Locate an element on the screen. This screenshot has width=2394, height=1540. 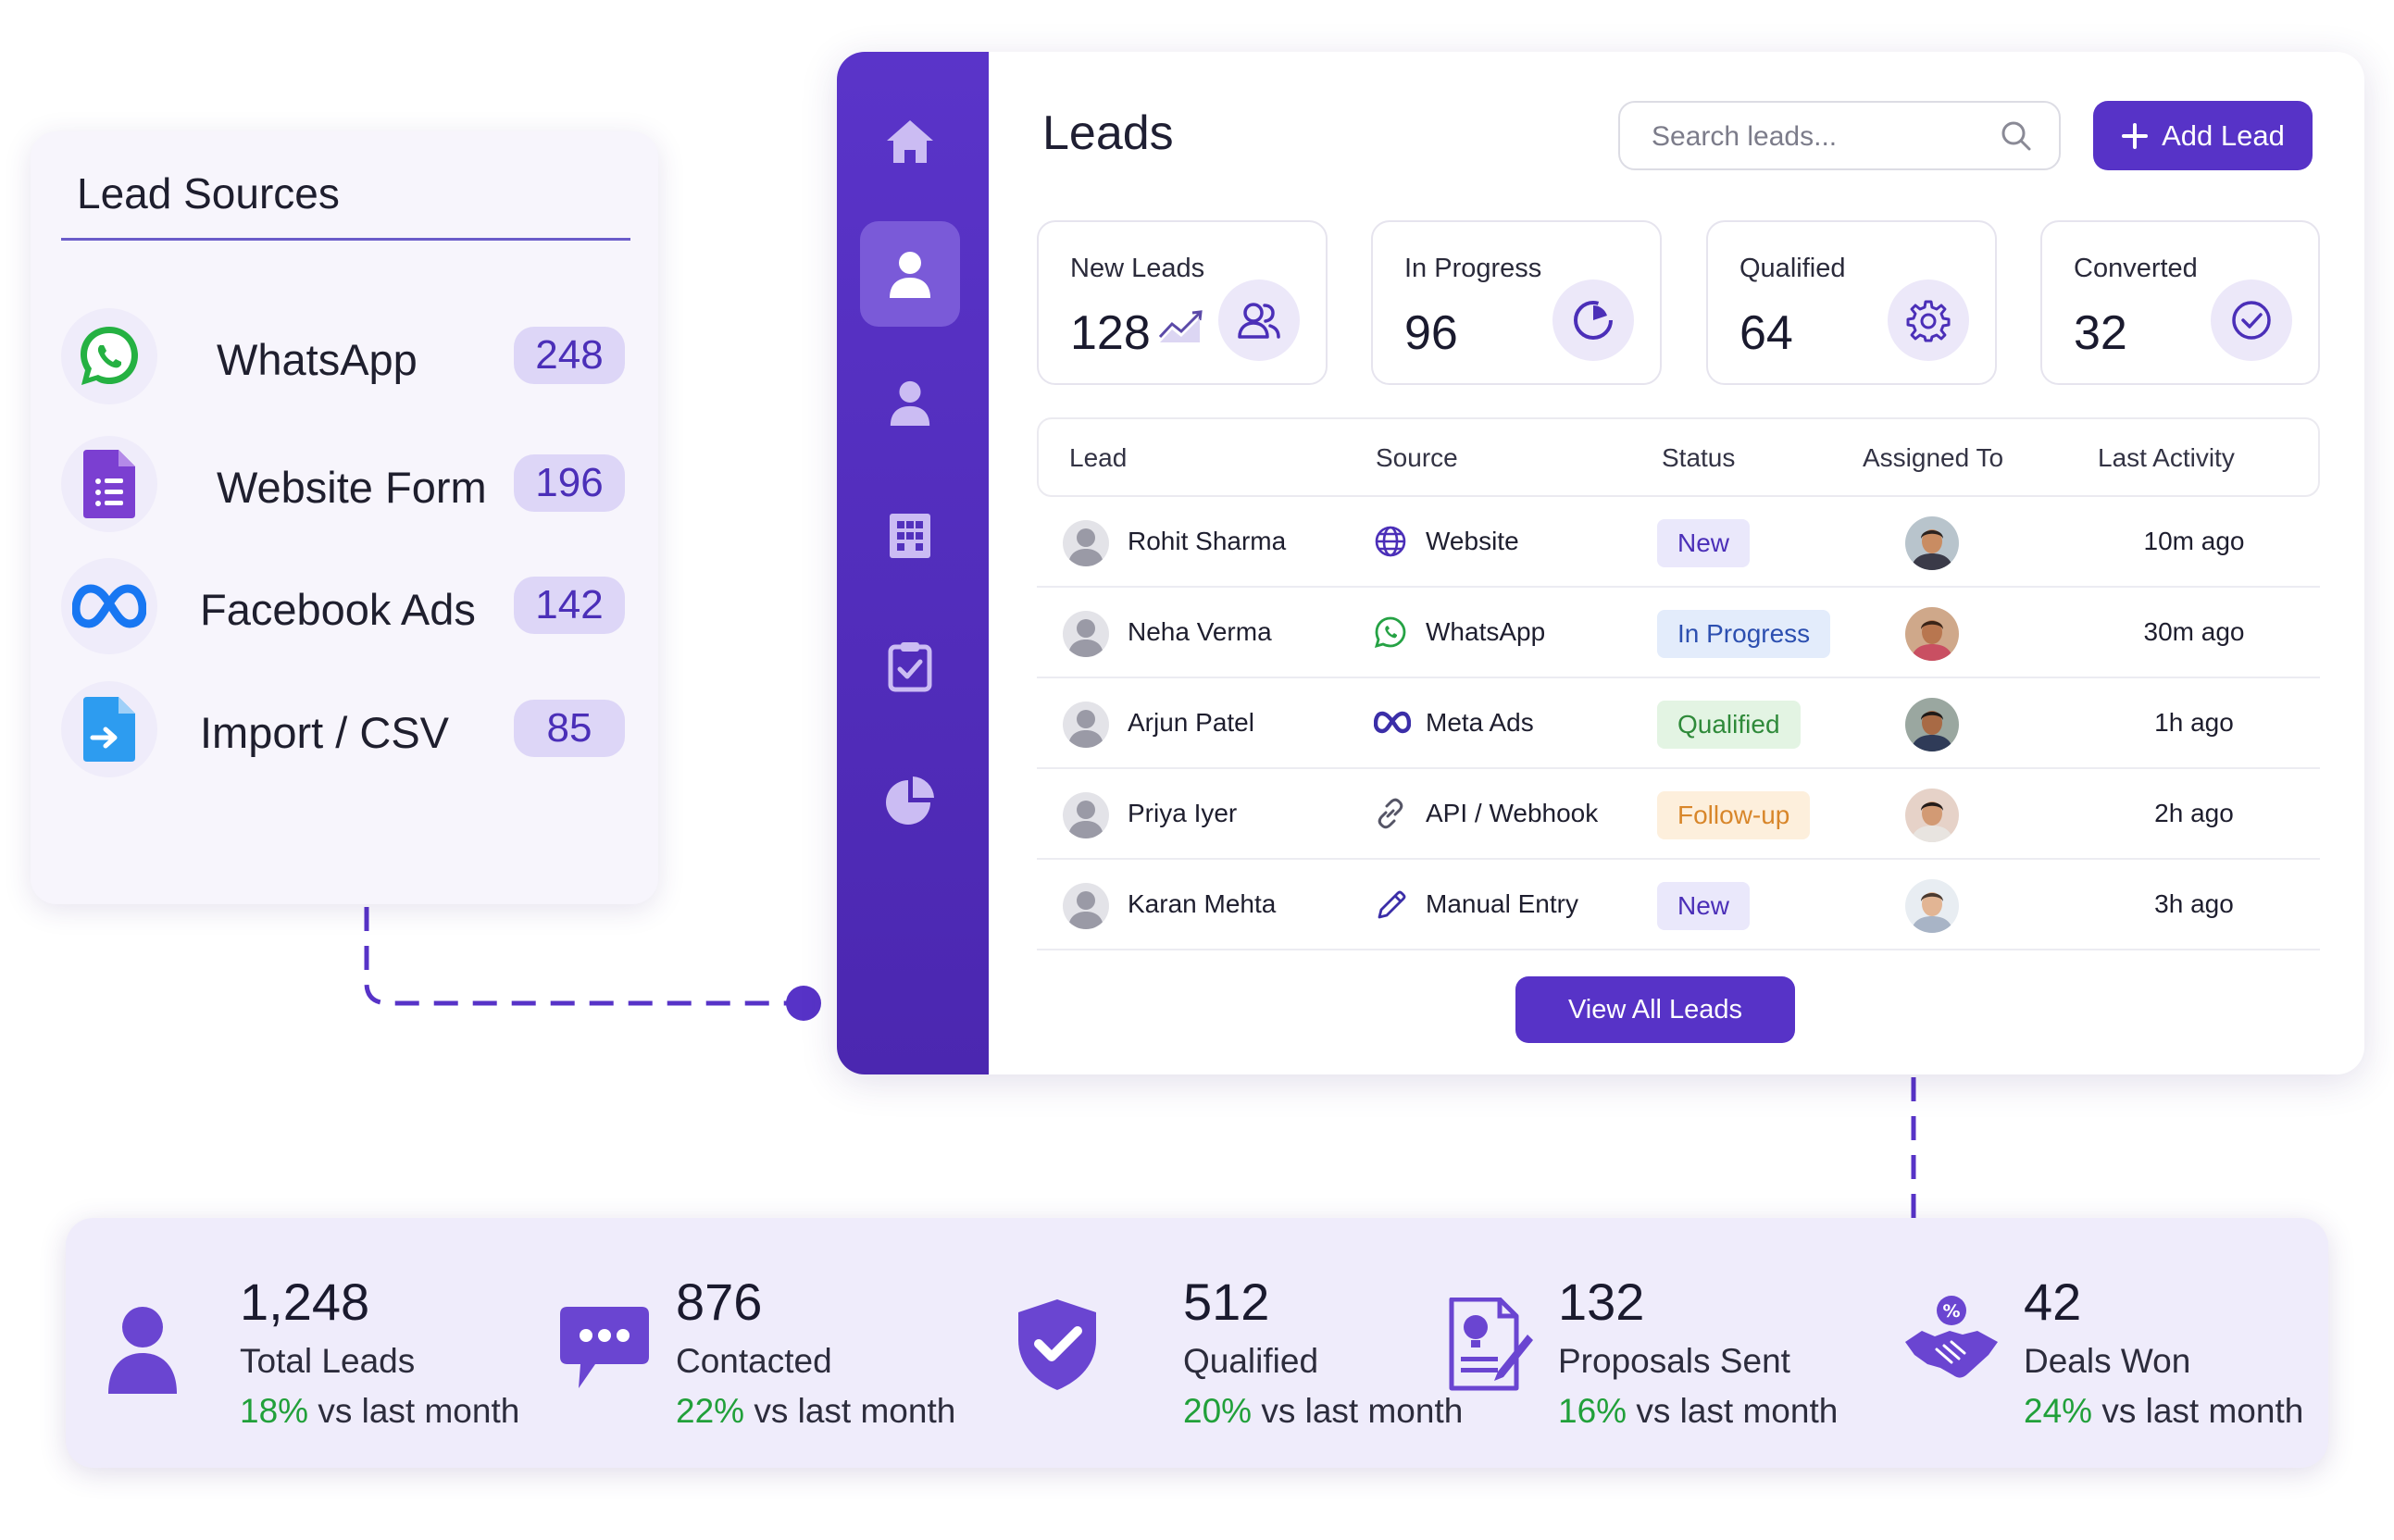
last-activity: 1h ago is located at coordinates (2194, 722).